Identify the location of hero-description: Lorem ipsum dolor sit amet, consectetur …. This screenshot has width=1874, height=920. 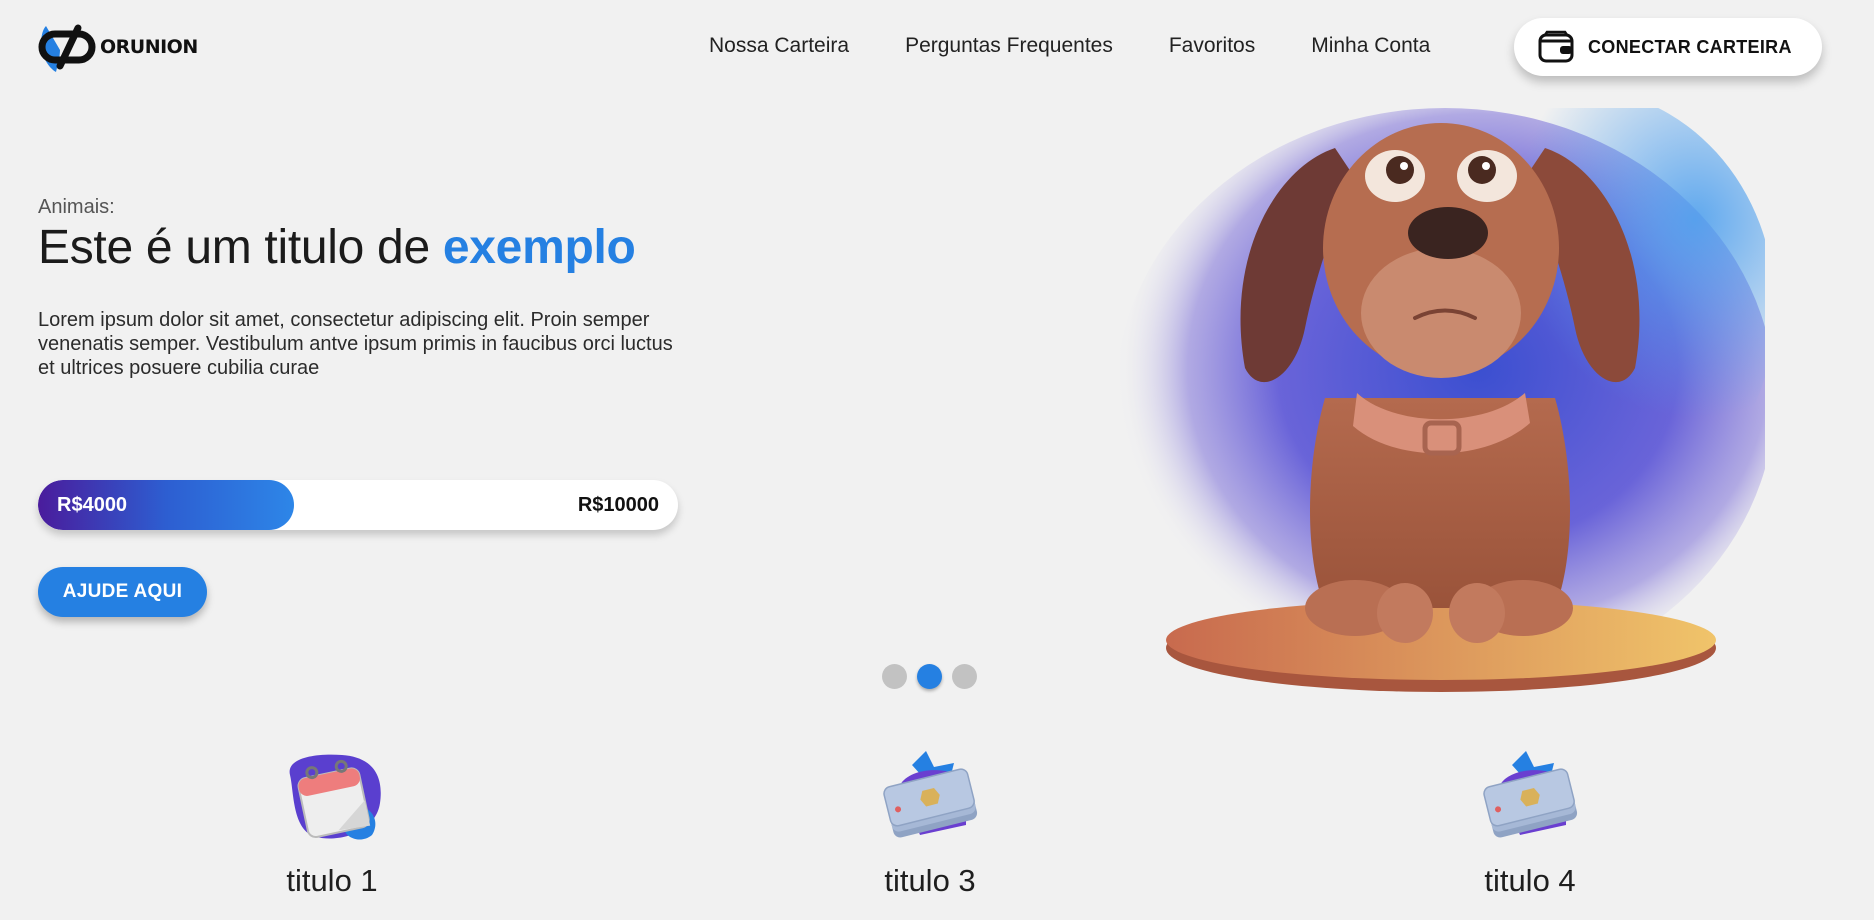
(355, 344).